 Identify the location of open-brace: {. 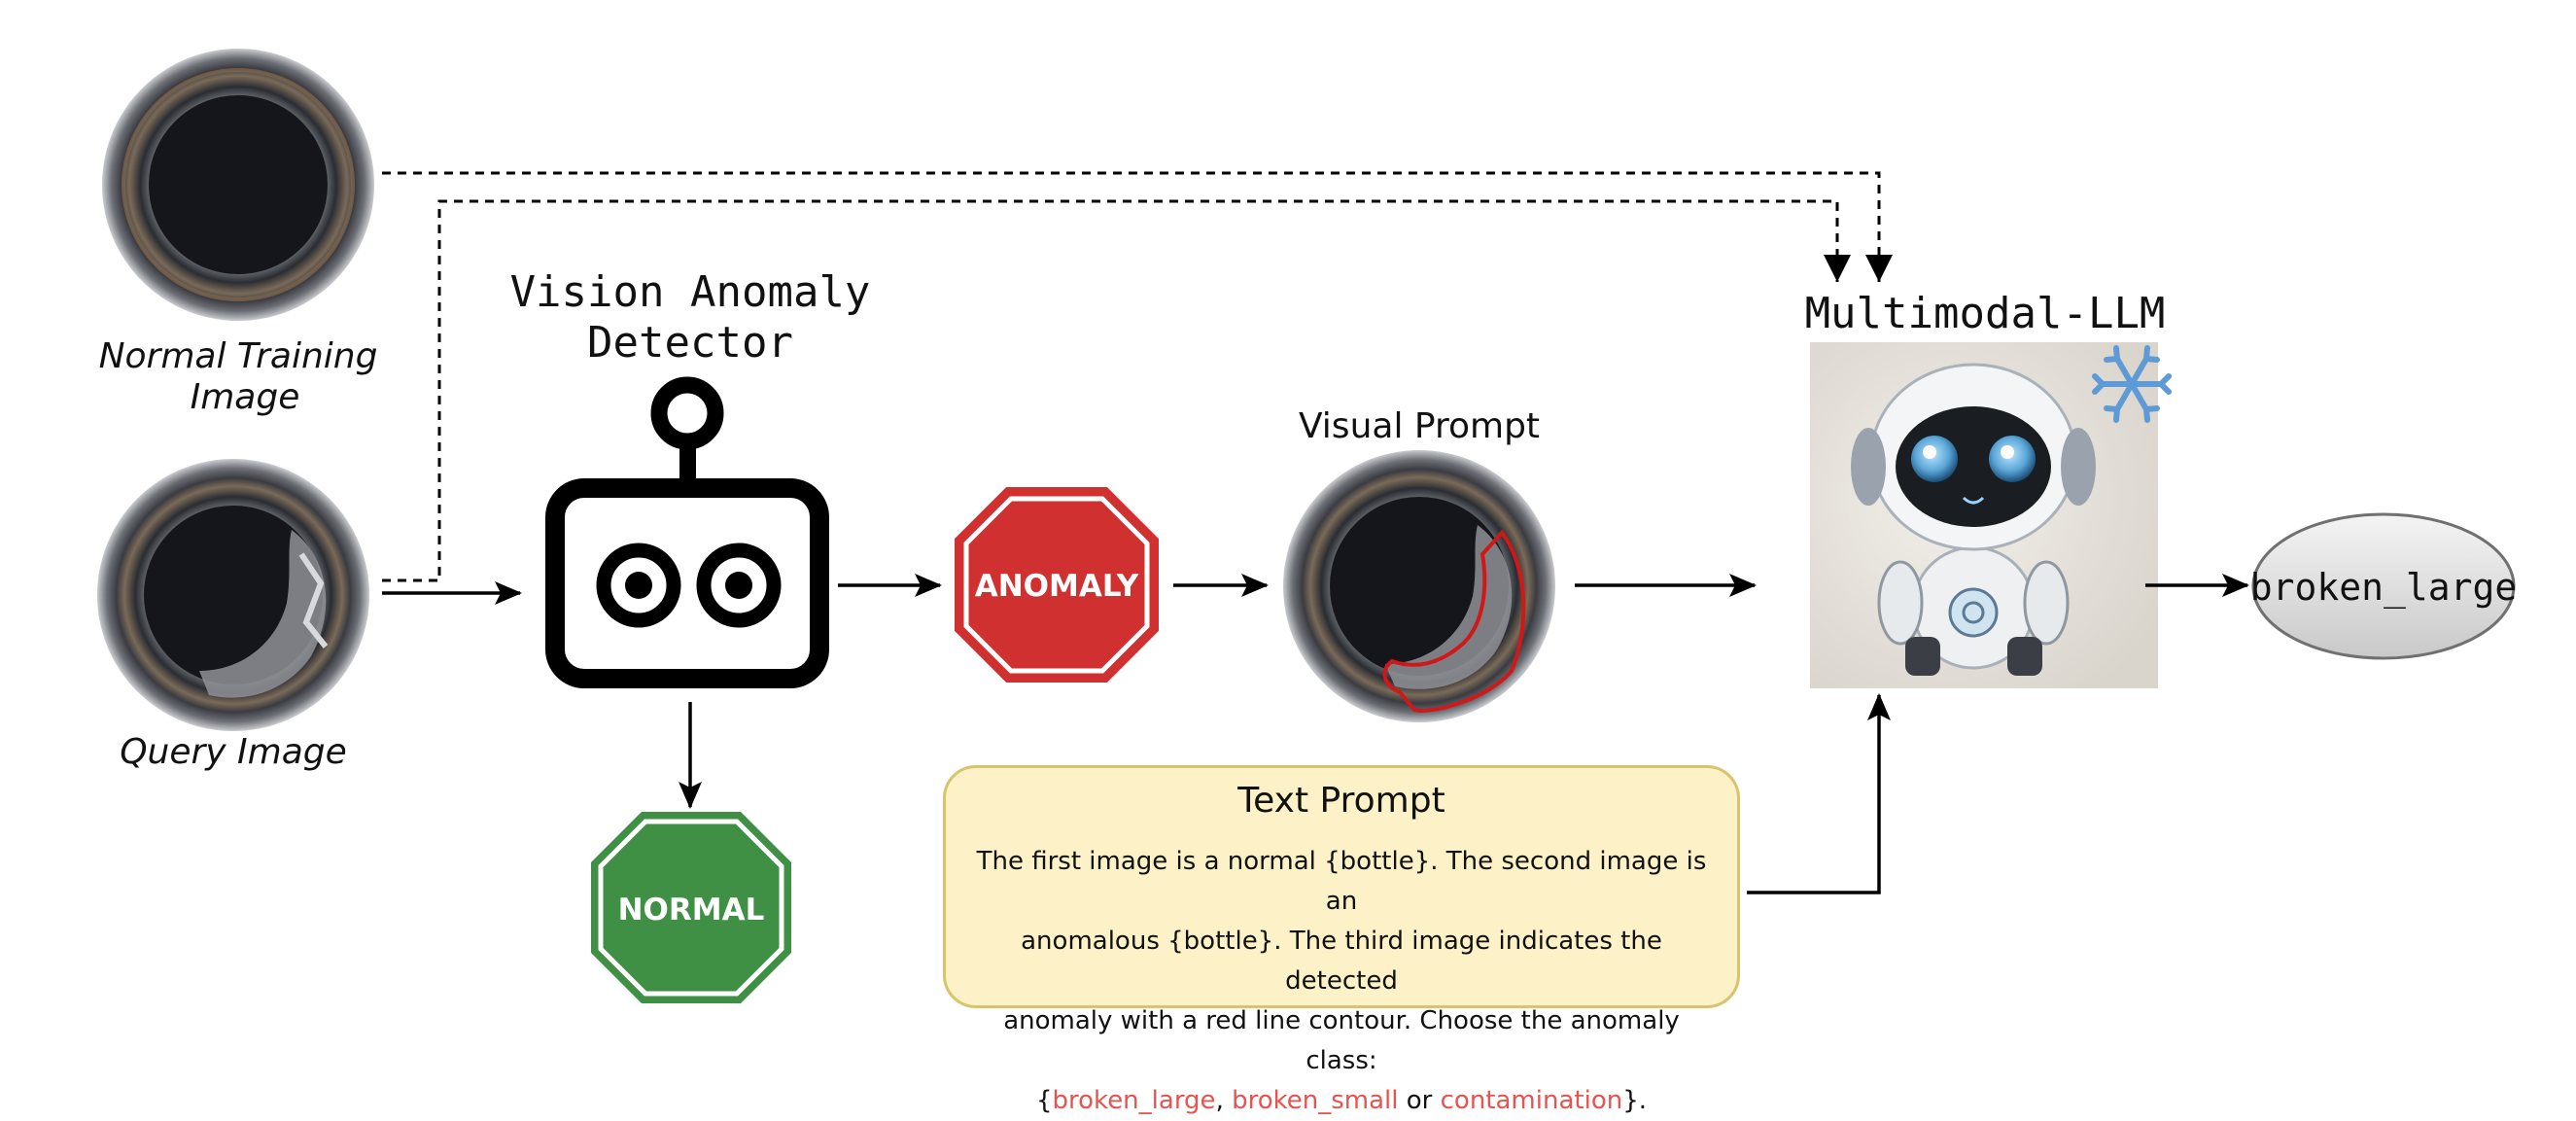
(1044, 1100).